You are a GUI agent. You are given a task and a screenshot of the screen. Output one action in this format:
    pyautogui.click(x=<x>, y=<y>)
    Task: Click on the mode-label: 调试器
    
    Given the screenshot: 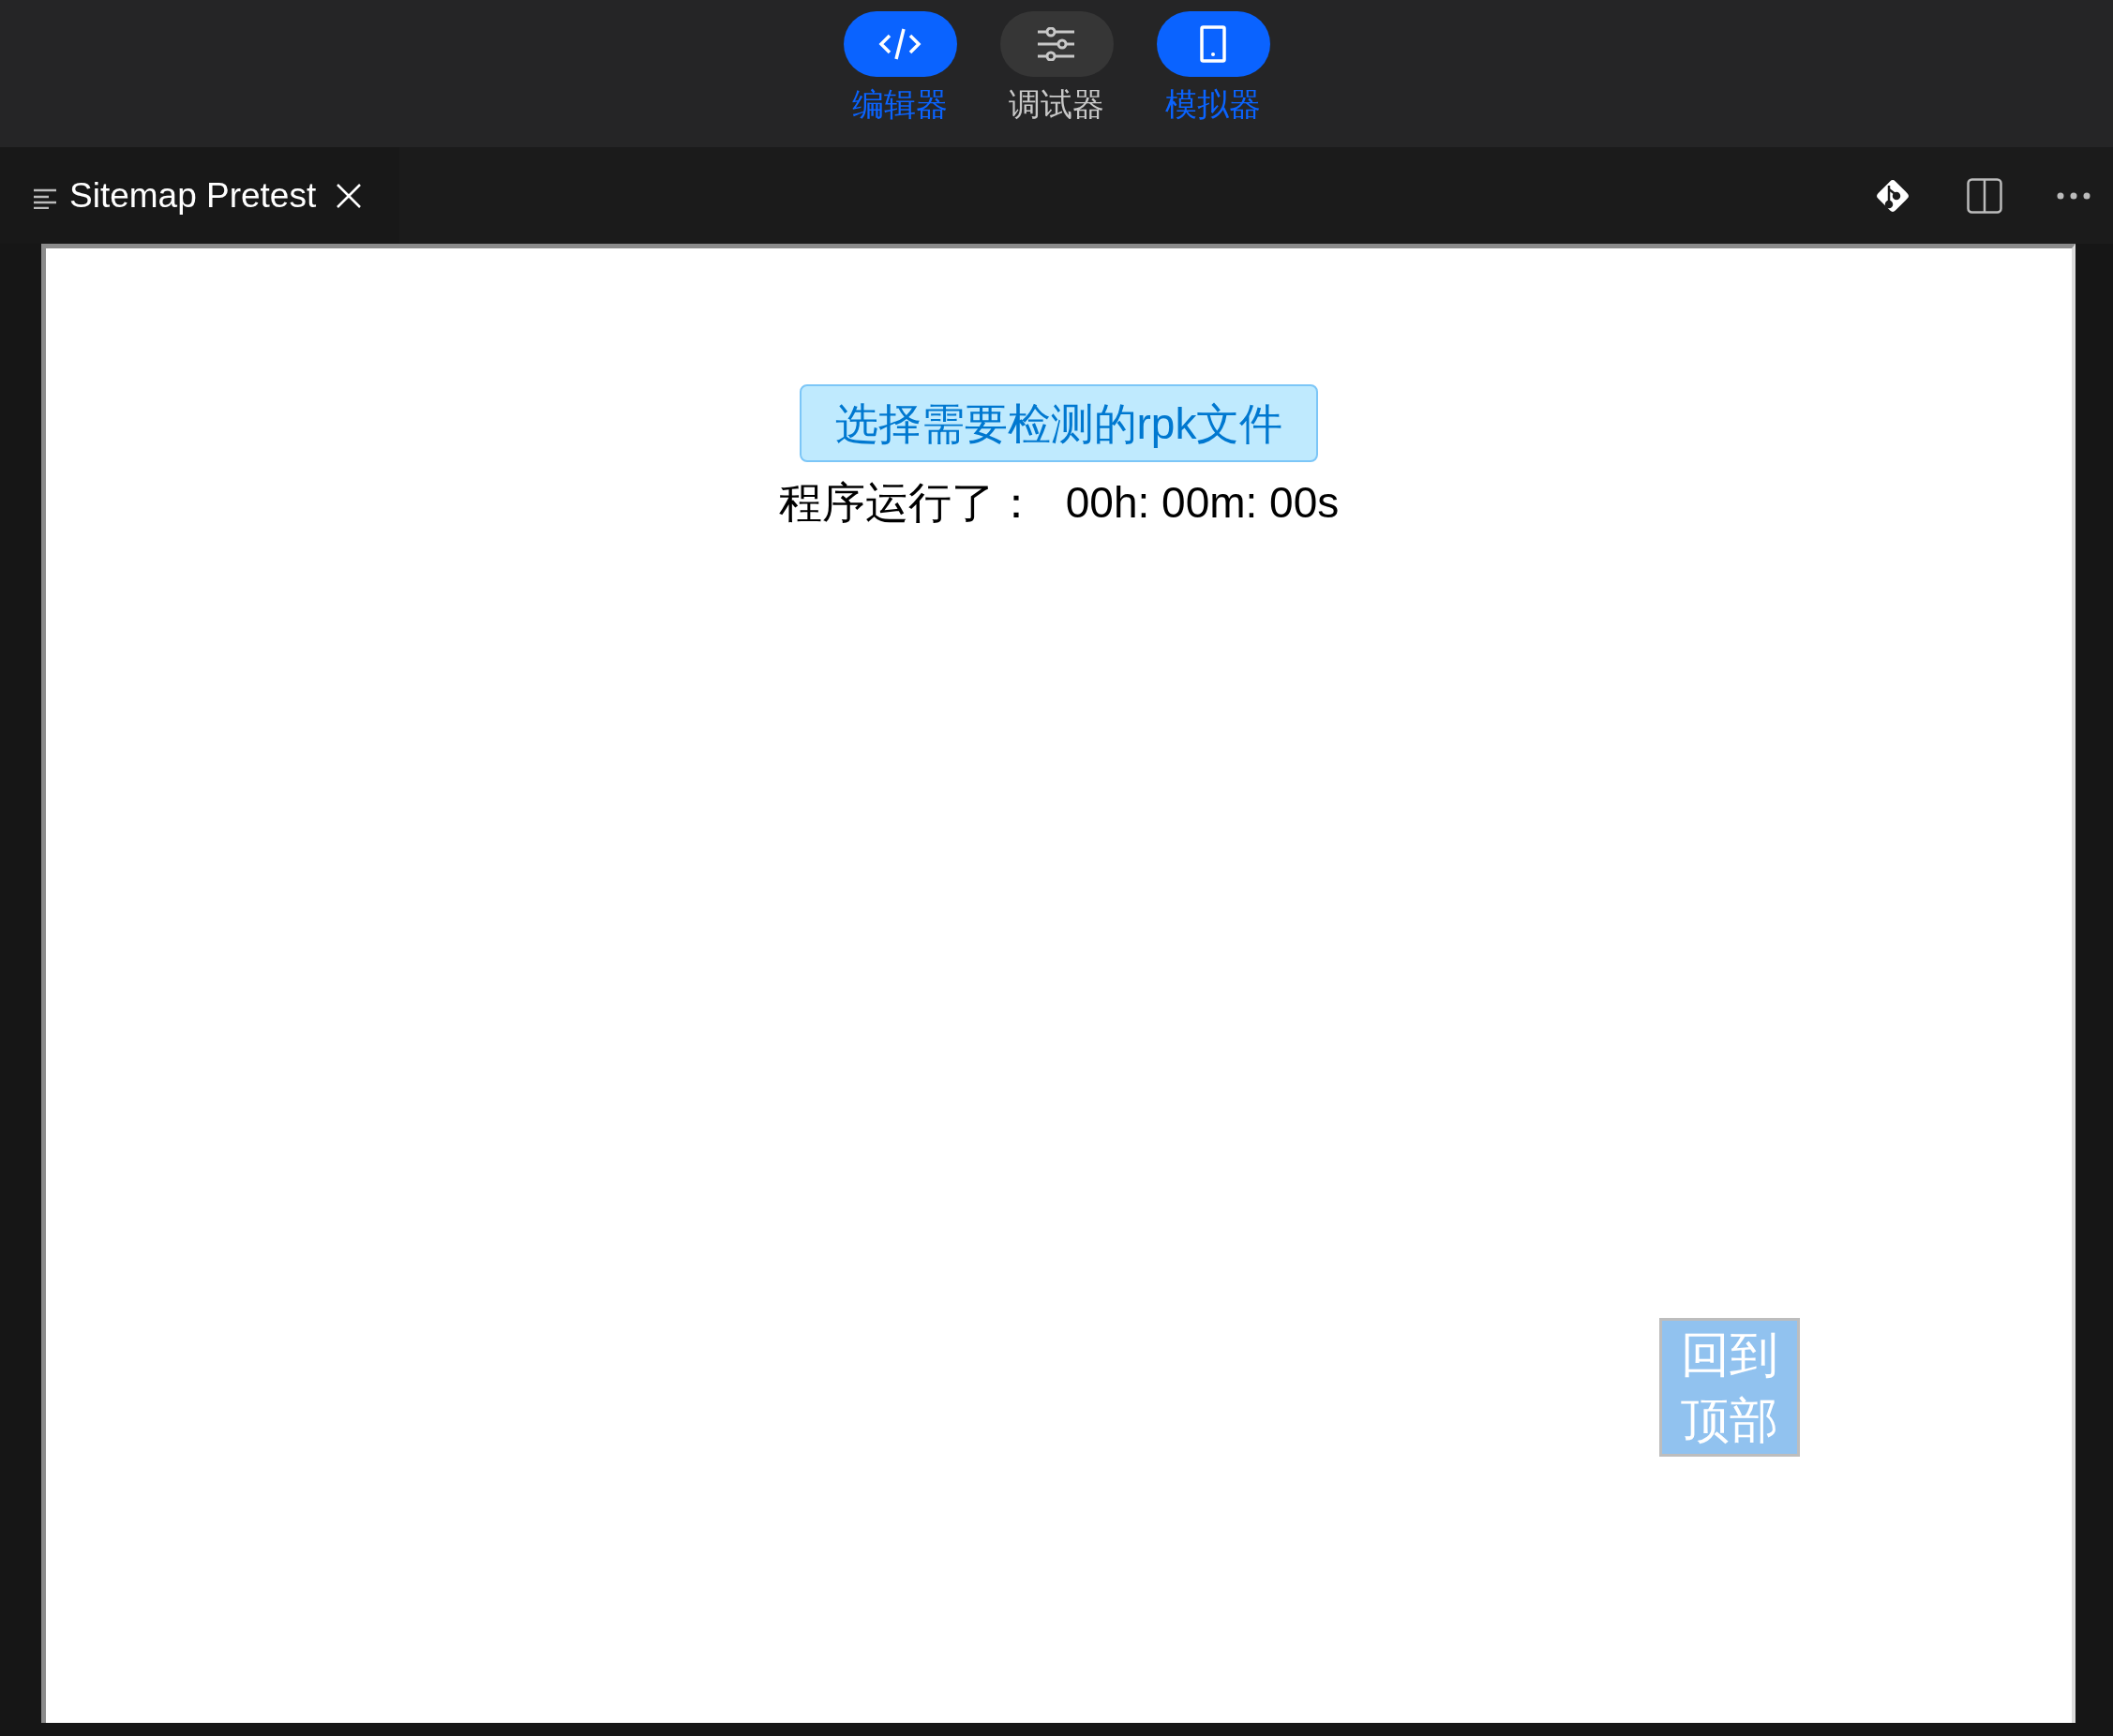 What is the action you would take?
    pyautogui.click(x=1056, y=104)
    